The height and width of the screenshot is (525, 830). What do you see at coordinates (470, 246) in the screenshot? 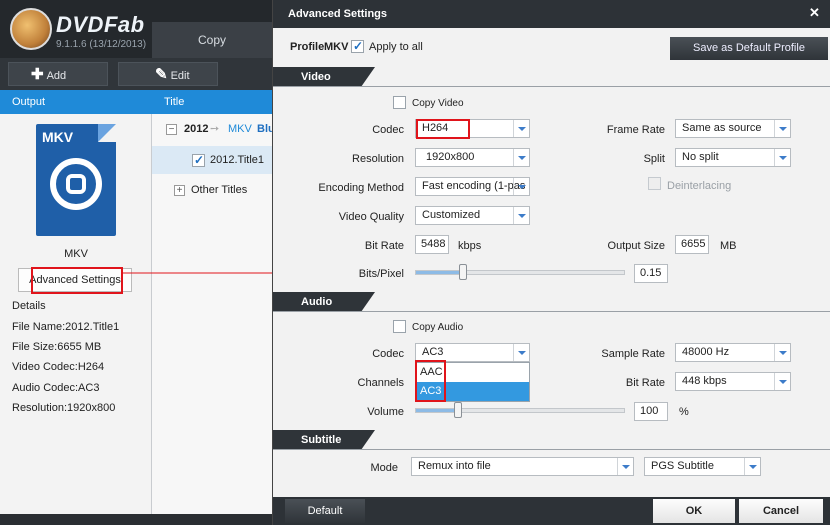
I see `bit-rate-unit: kbps` at bounding box center [470, 246].